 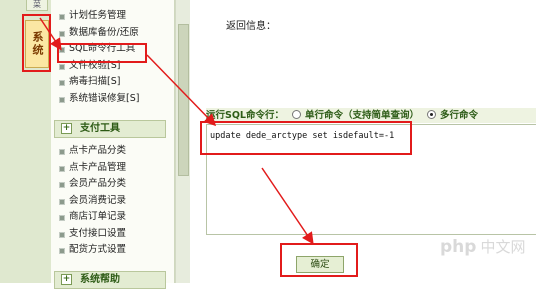 I want to click on menu-item-member-category: 会员产品分类, so click(x=112, y=184).